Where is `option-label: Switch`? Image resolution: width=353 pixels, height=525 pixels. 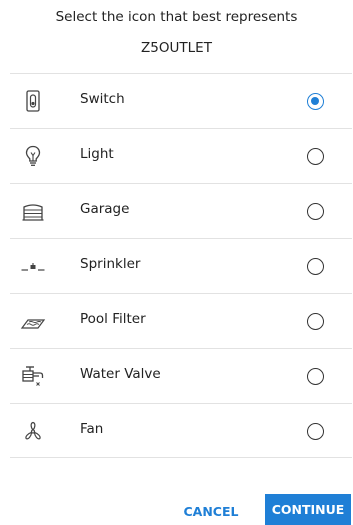
option-label: Switch is located at coordinates (102, 99).